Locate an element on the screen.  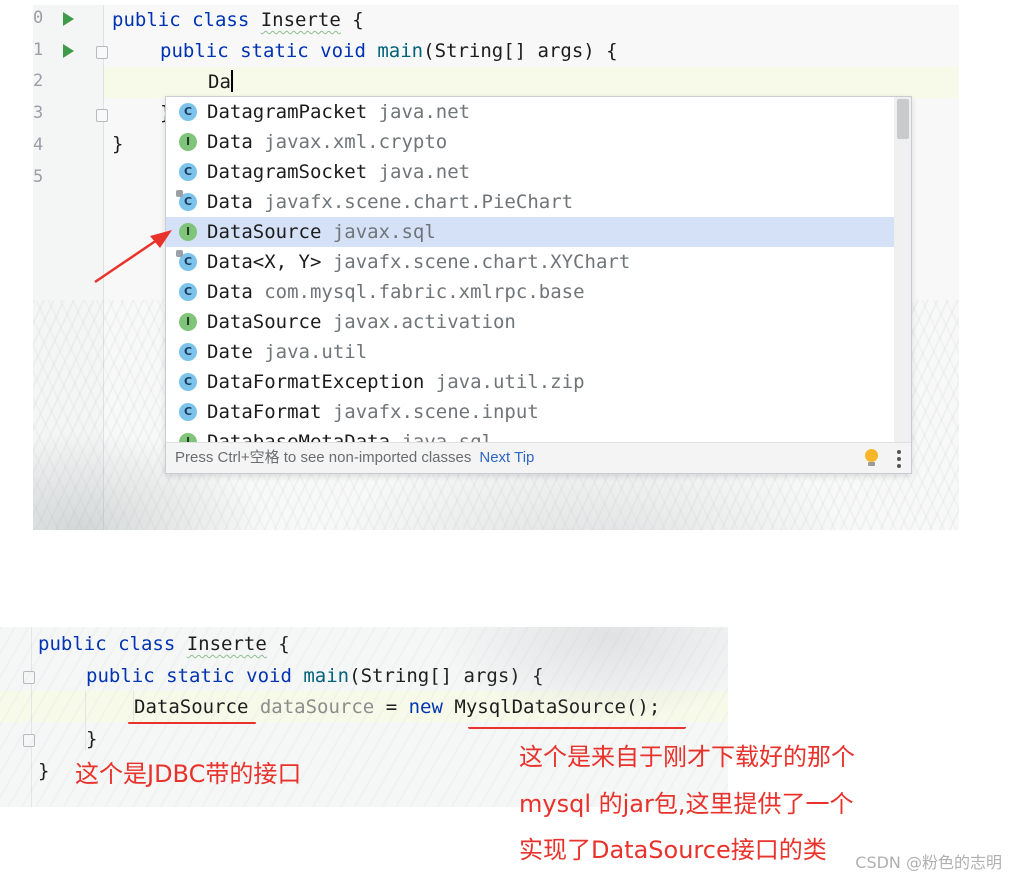
keyword: public class is located at coordinates (107, 644).